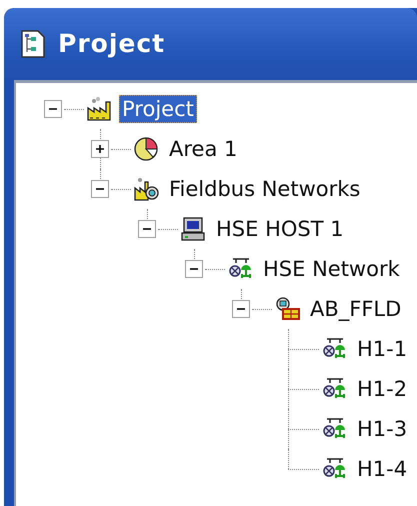 The height and width of the screenshot is (506, 417). Describe the element at coordinates (287, 309) in the screenshot. I see `device-bridge-icon` at that location.